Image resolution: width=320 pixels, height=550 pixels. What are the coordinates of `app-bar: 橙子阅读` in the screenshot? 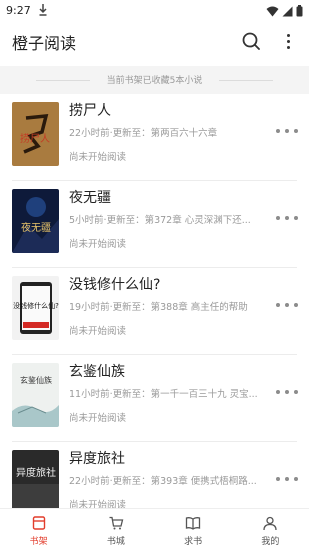 It's located at (154, 41).